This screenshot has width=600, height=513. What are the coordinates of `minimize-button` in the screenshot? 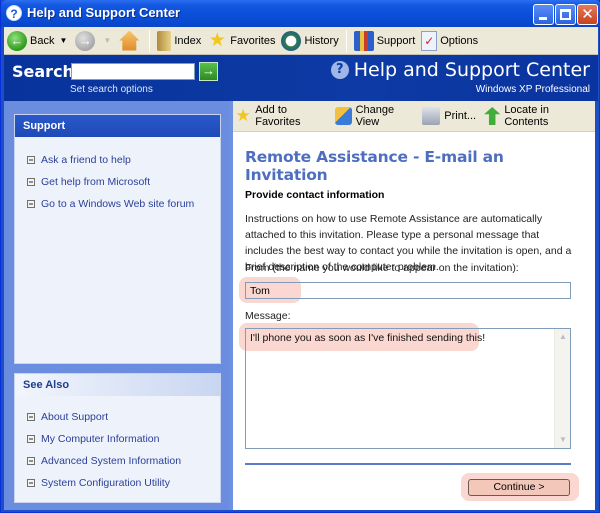 It's located at (543, 14).